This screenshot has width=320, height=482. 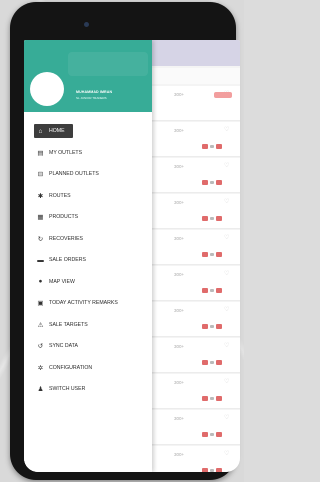 I want to click on box-icon: ▦, so click(x=40, y=217).